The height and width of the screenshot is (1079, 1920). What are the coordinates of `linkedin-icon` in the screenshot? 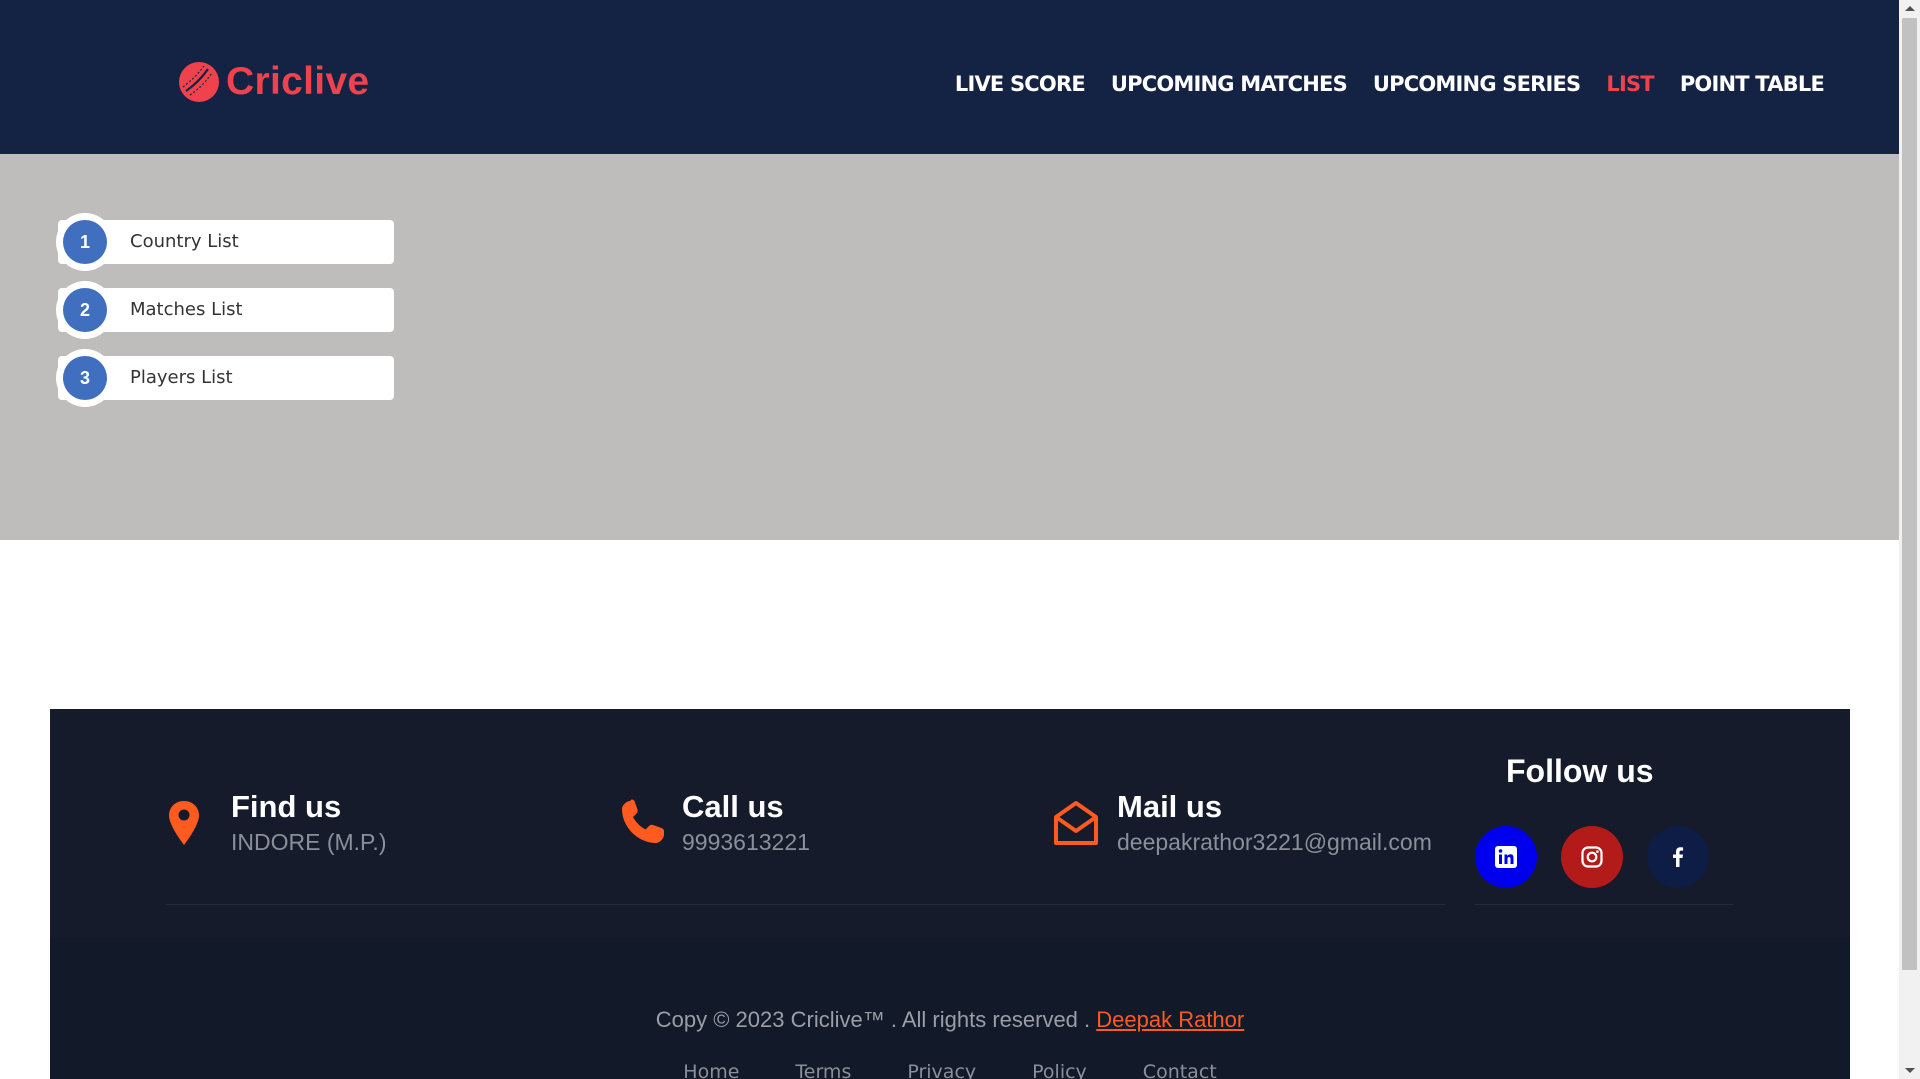 It's located at (1506, 857).